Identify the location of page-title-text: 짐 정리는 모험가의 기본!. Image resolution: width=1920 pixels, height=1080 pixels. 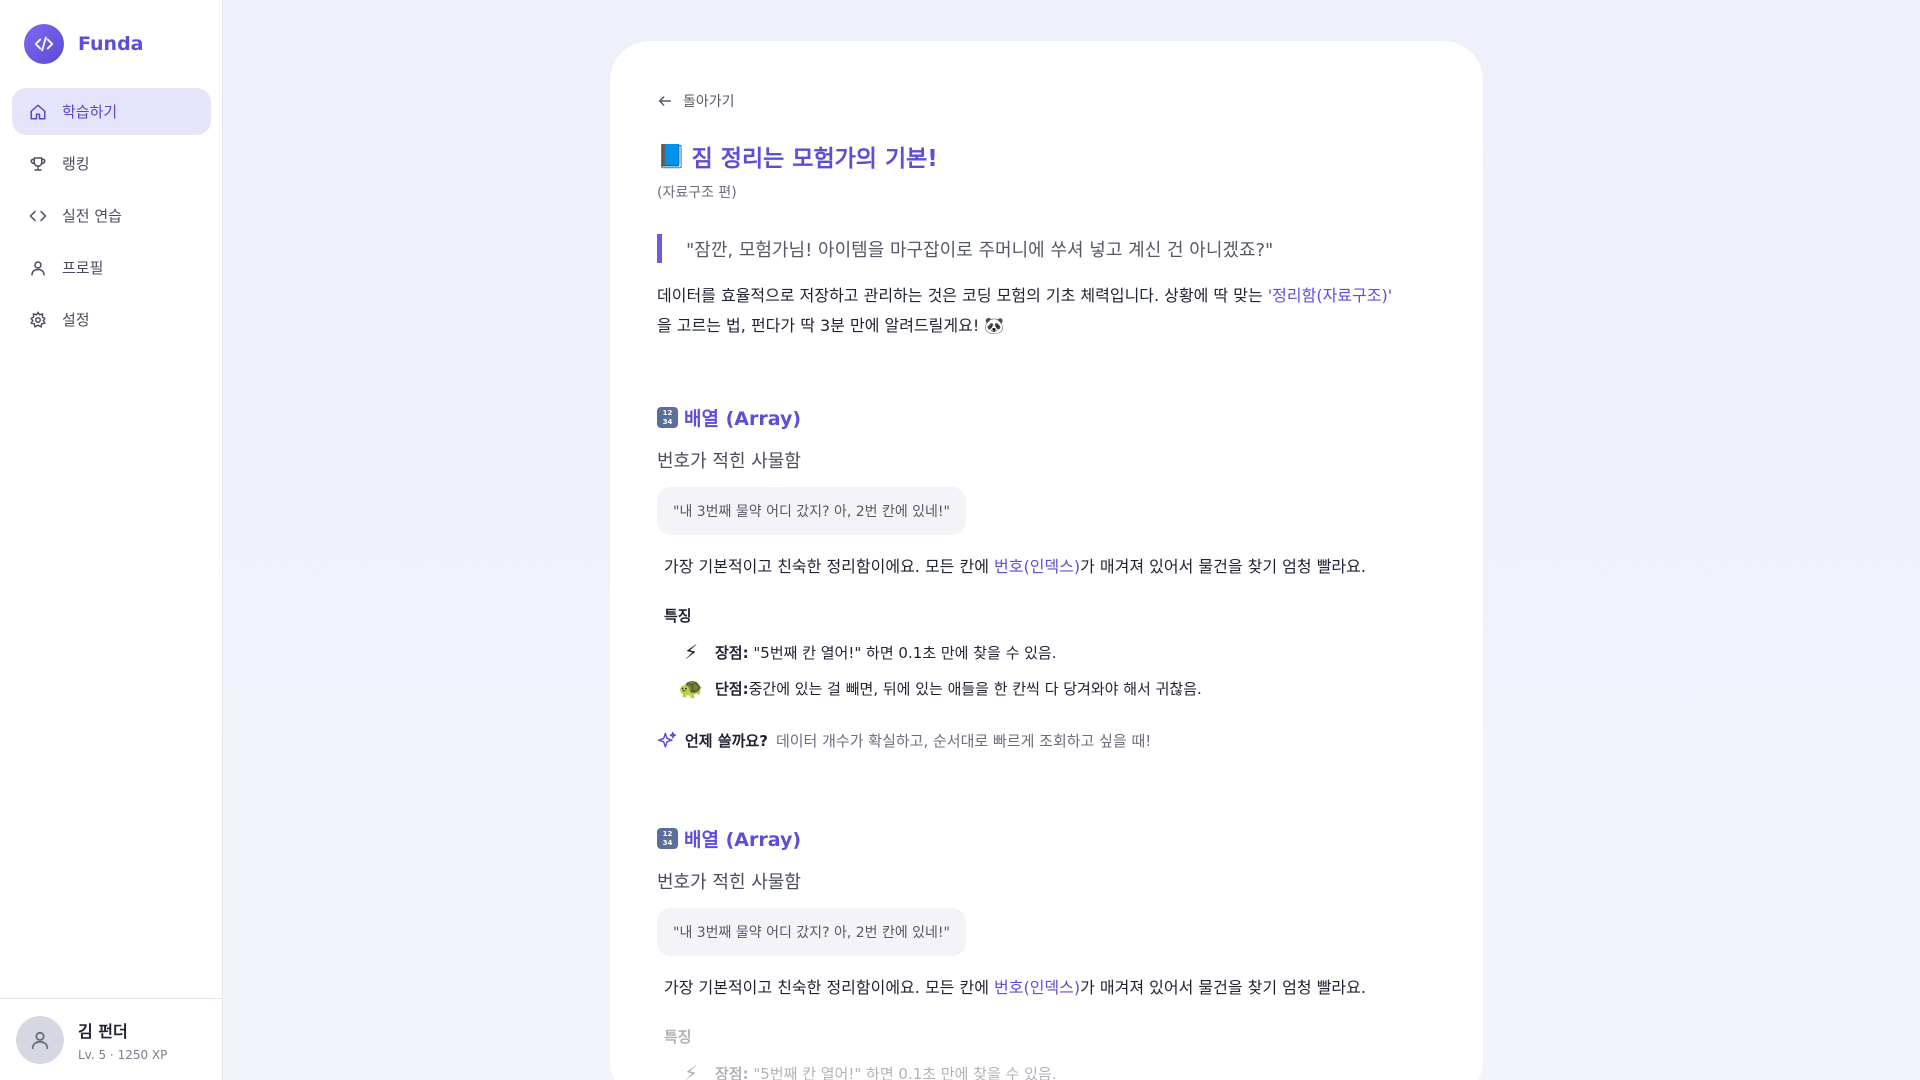
(814, 159).